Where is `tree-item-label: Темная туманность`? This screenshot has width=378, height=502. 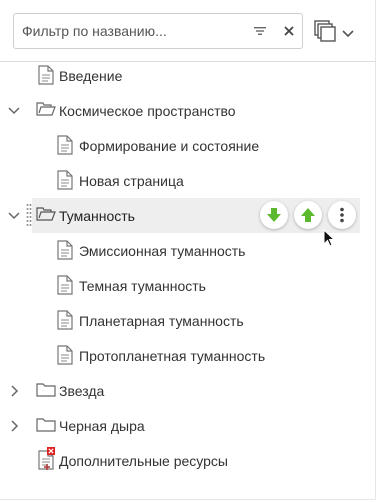 tree-item-label: Темная туманность is located at coordinates (142, 286).